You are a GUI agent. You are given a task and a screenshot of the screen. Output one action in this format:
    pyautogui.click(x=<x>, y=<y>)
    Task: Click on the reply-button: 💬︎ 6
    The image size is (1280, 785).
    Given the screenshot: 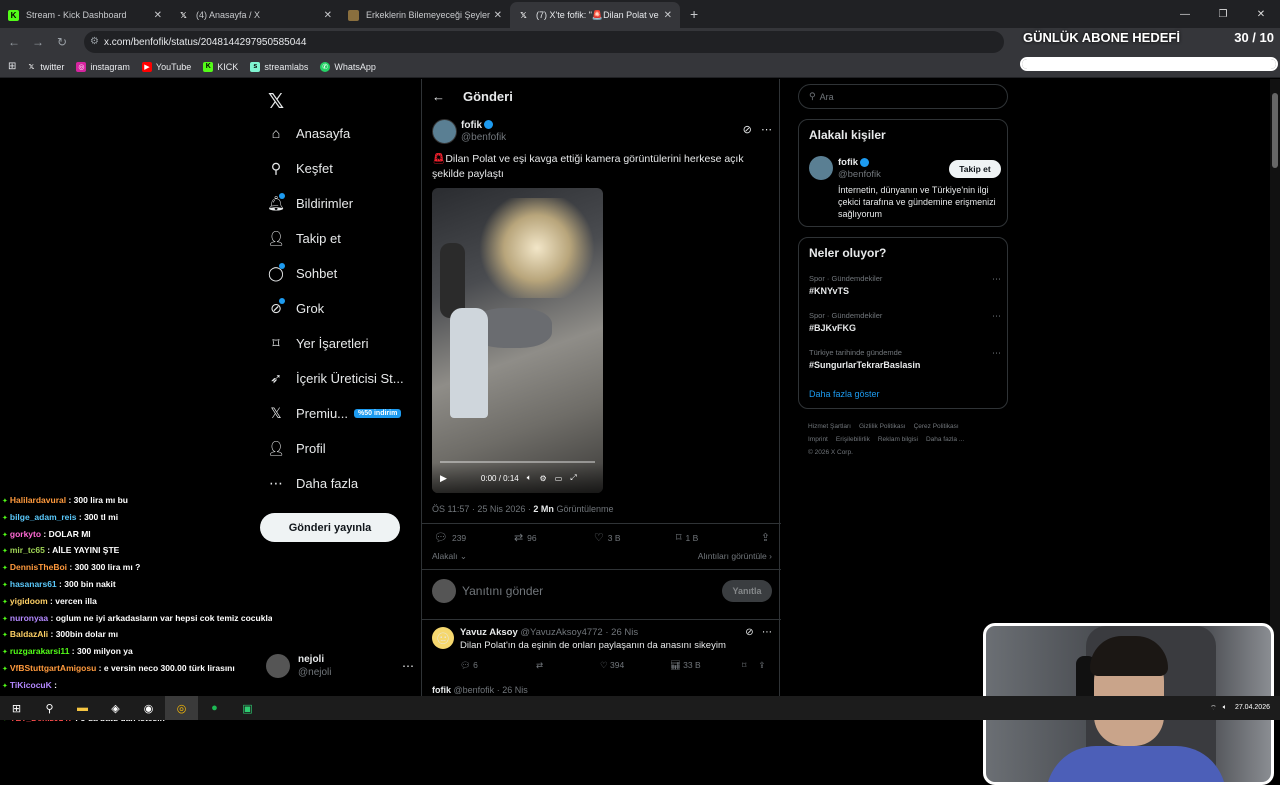 What is the action you would take?
    pyautogui.click(x=498, y=665)
    